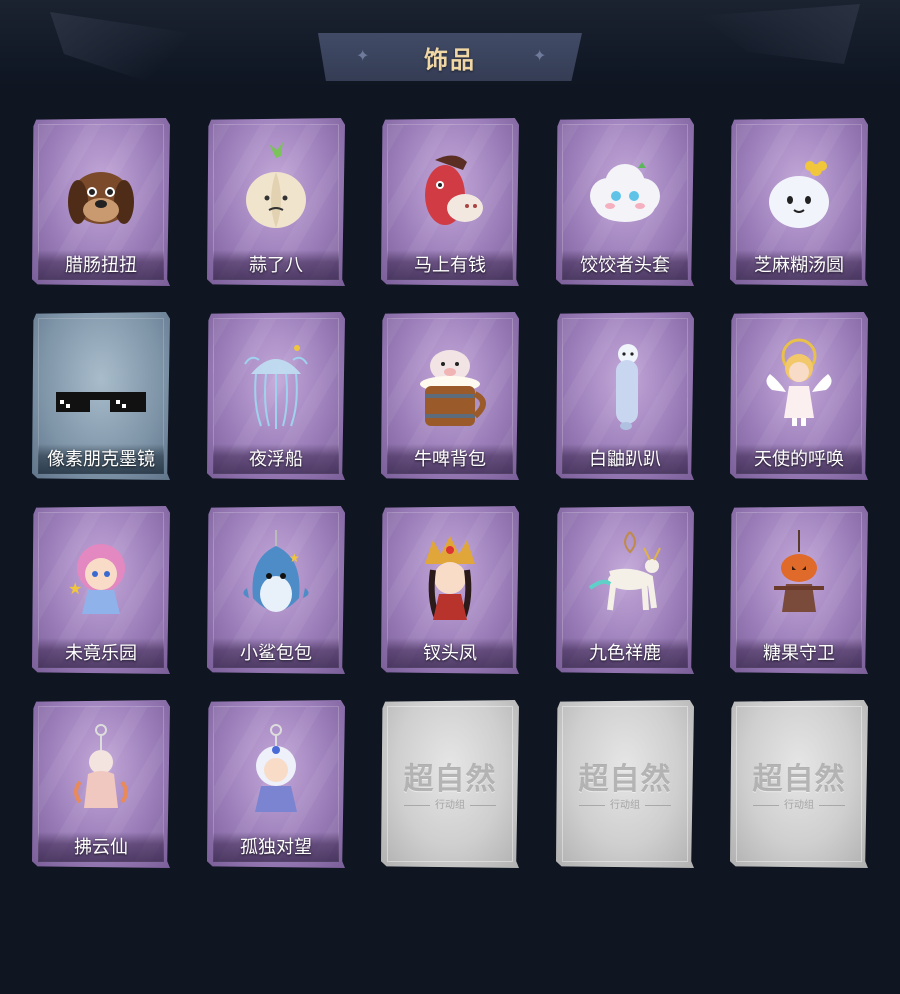 The width and height of the screenshot is (900, 994). I want to click on accessory-card: 白鼬趴趴, so click(625, 396).